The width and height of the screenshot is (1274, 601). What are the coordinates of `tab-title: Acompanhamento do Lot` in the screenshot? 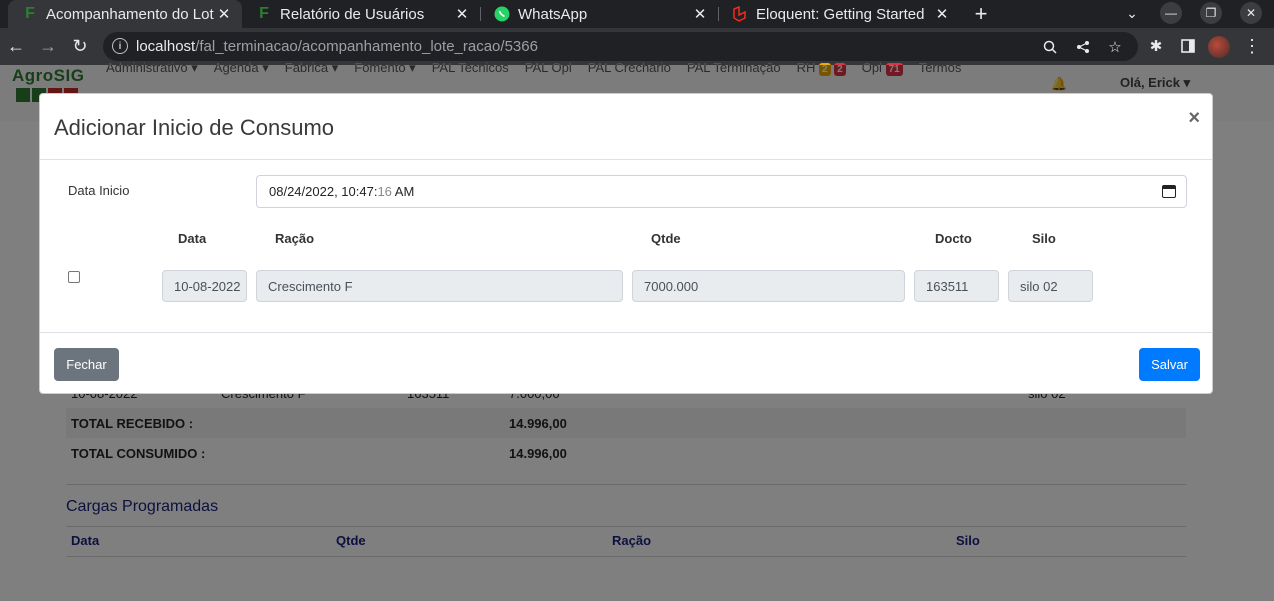 It's located at (130, 14).